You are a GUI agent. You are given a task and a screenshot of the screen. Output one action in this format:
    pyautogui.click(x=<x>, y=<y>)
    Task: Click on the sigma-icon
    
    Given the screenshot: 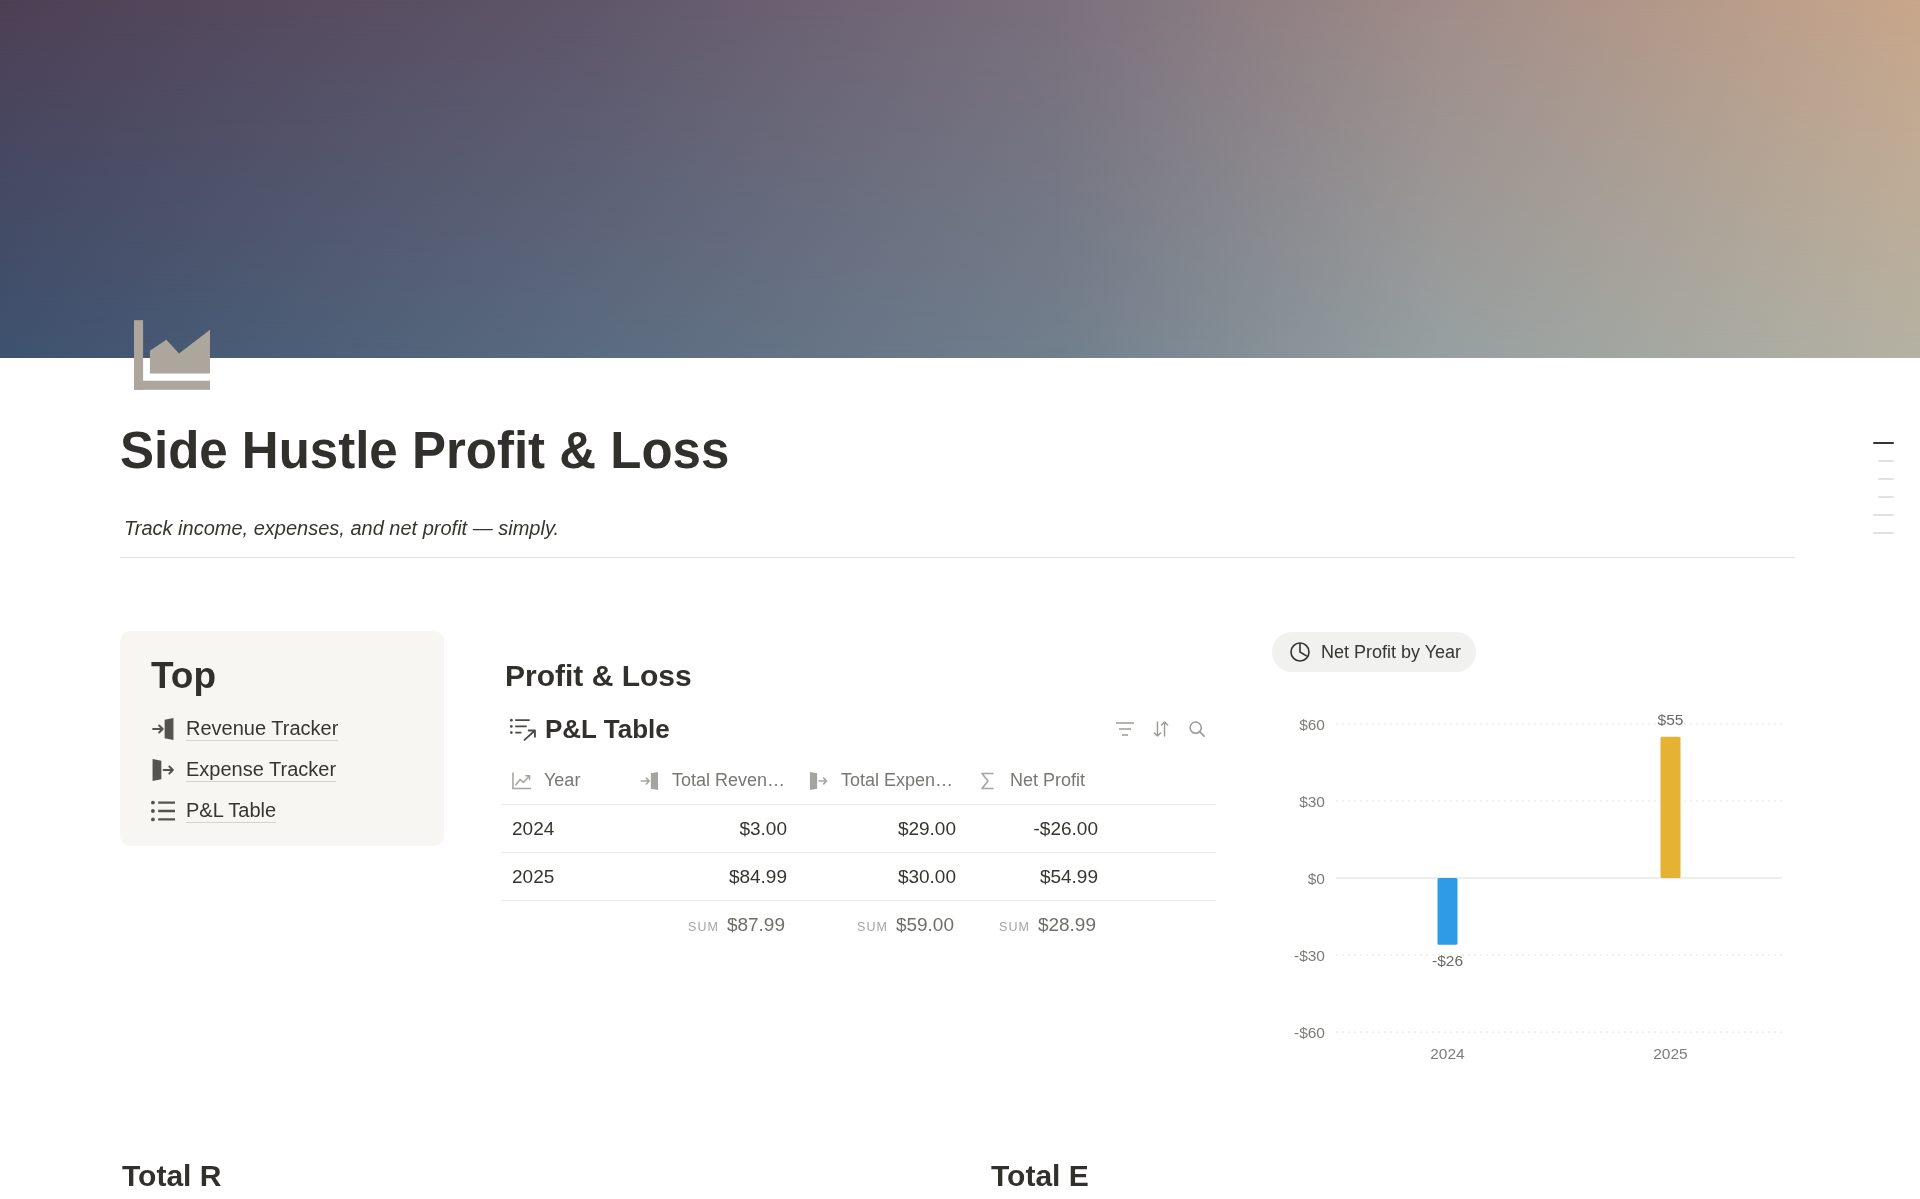 What is the action you would take?
    pyautogui.click(x=987, y=780)
    